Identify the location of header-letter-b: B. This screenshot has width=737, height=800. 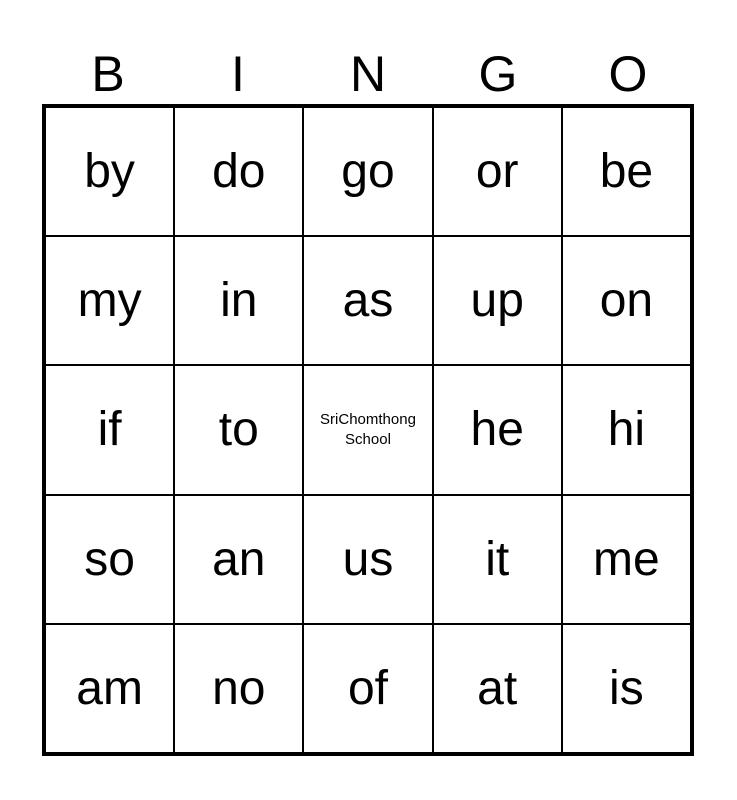
(108, 74).